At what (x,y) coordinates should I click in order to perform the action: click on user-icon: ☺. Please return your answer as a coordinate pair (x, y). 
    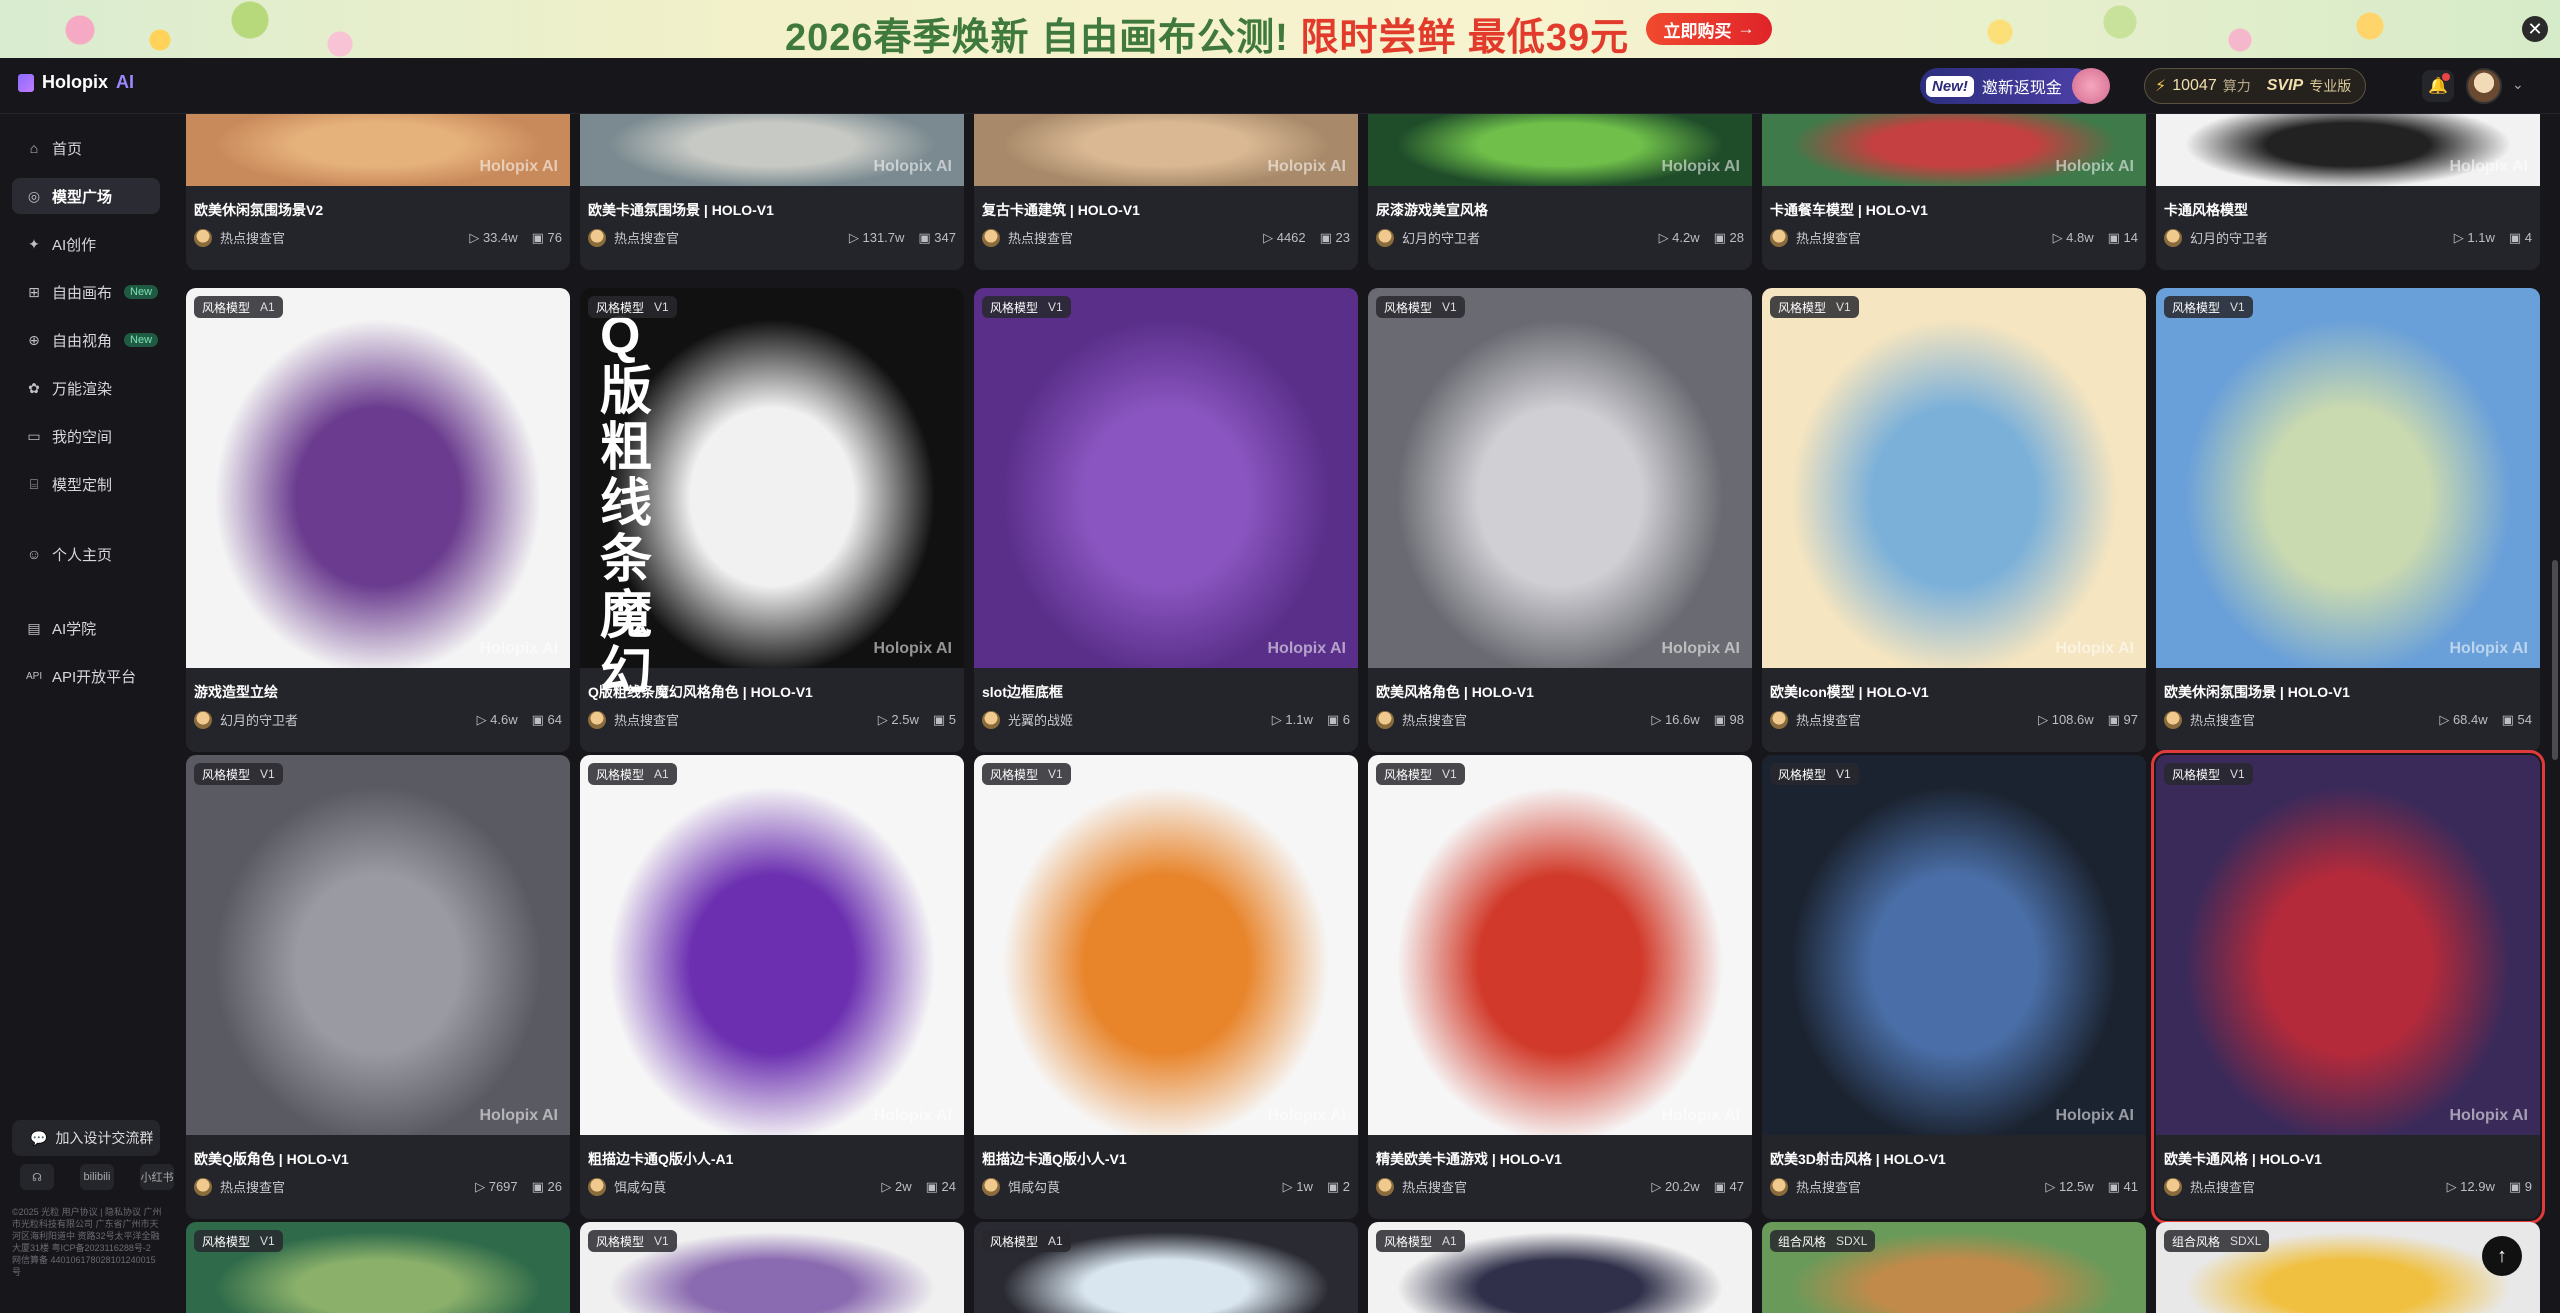
    Looking at the image, I should click on (34, 554).